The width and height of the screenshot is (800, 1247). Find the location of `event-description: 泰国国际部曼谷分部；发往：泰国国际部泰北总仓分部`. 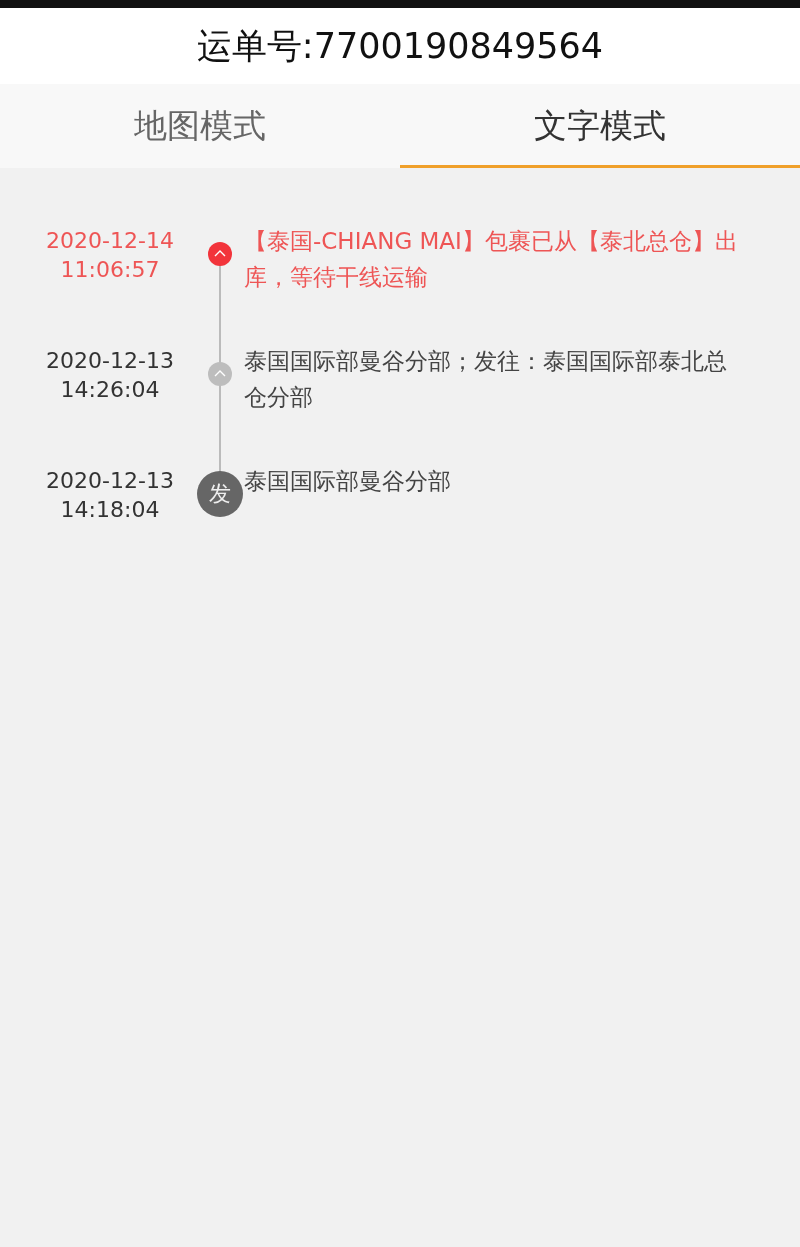

event-description: 泰国国际部曼谷分部；发往：泰国国际部泰北总仓分部 is located at coordinates (485, 379).